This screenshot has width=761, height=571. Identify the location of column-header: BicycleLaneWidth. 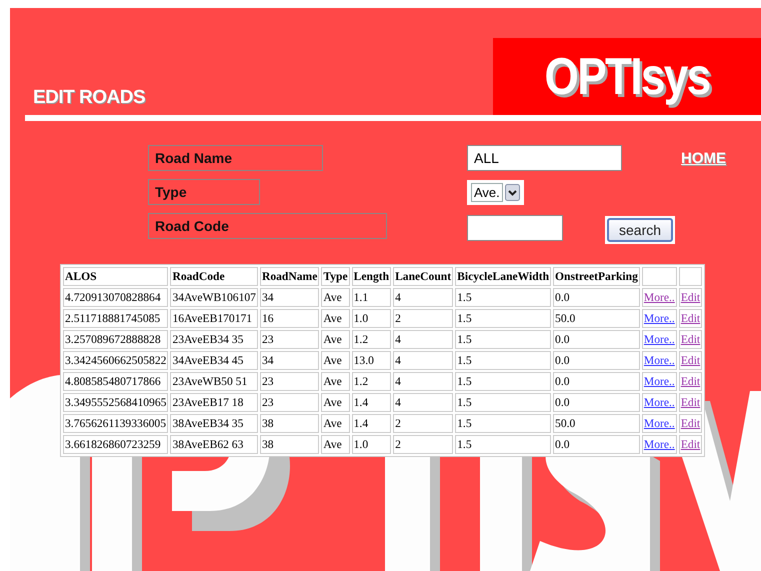
(503, 276).